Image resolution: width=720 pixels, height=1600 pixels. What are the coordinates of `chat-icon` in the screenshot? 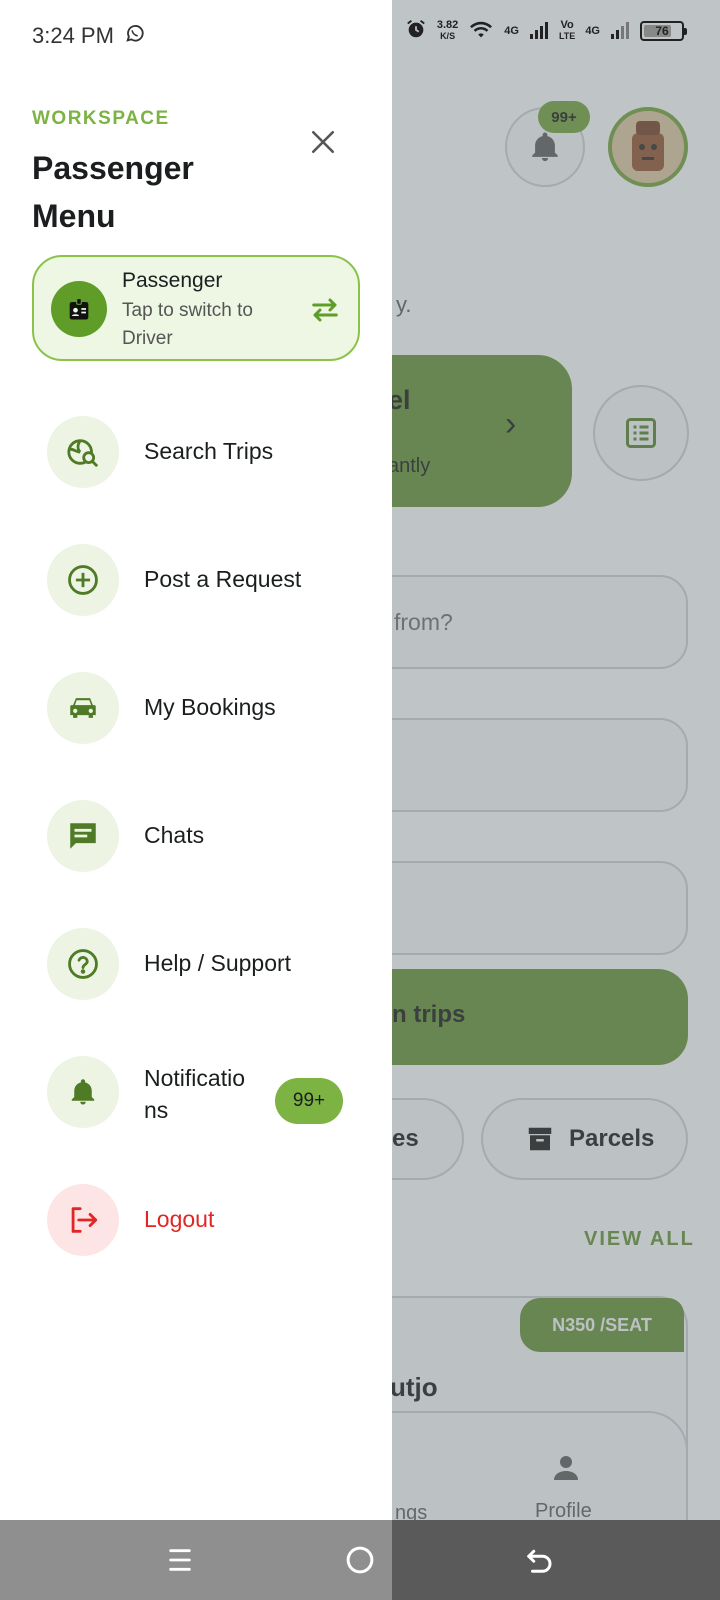 It's located at (83, 836).